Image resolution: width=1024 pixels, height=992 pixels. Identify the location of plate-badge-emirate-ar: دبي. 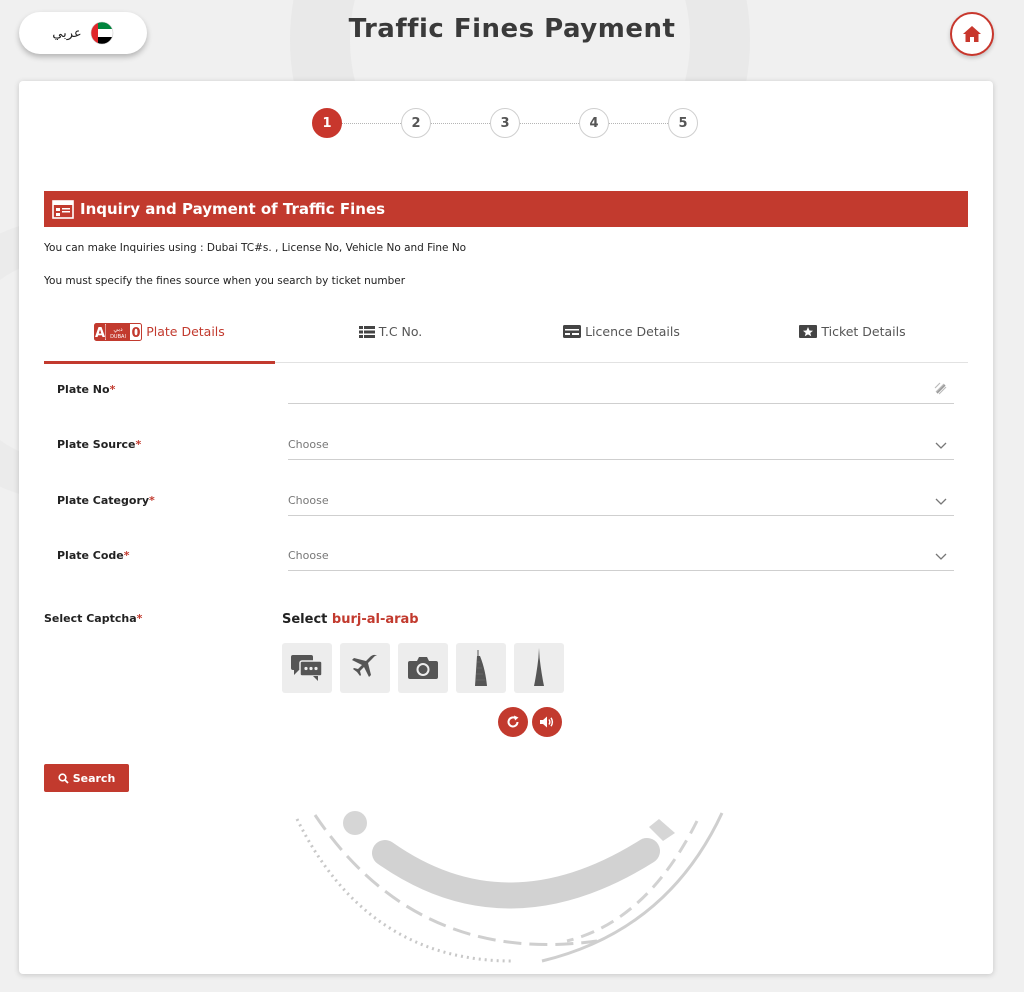
(119, 329).